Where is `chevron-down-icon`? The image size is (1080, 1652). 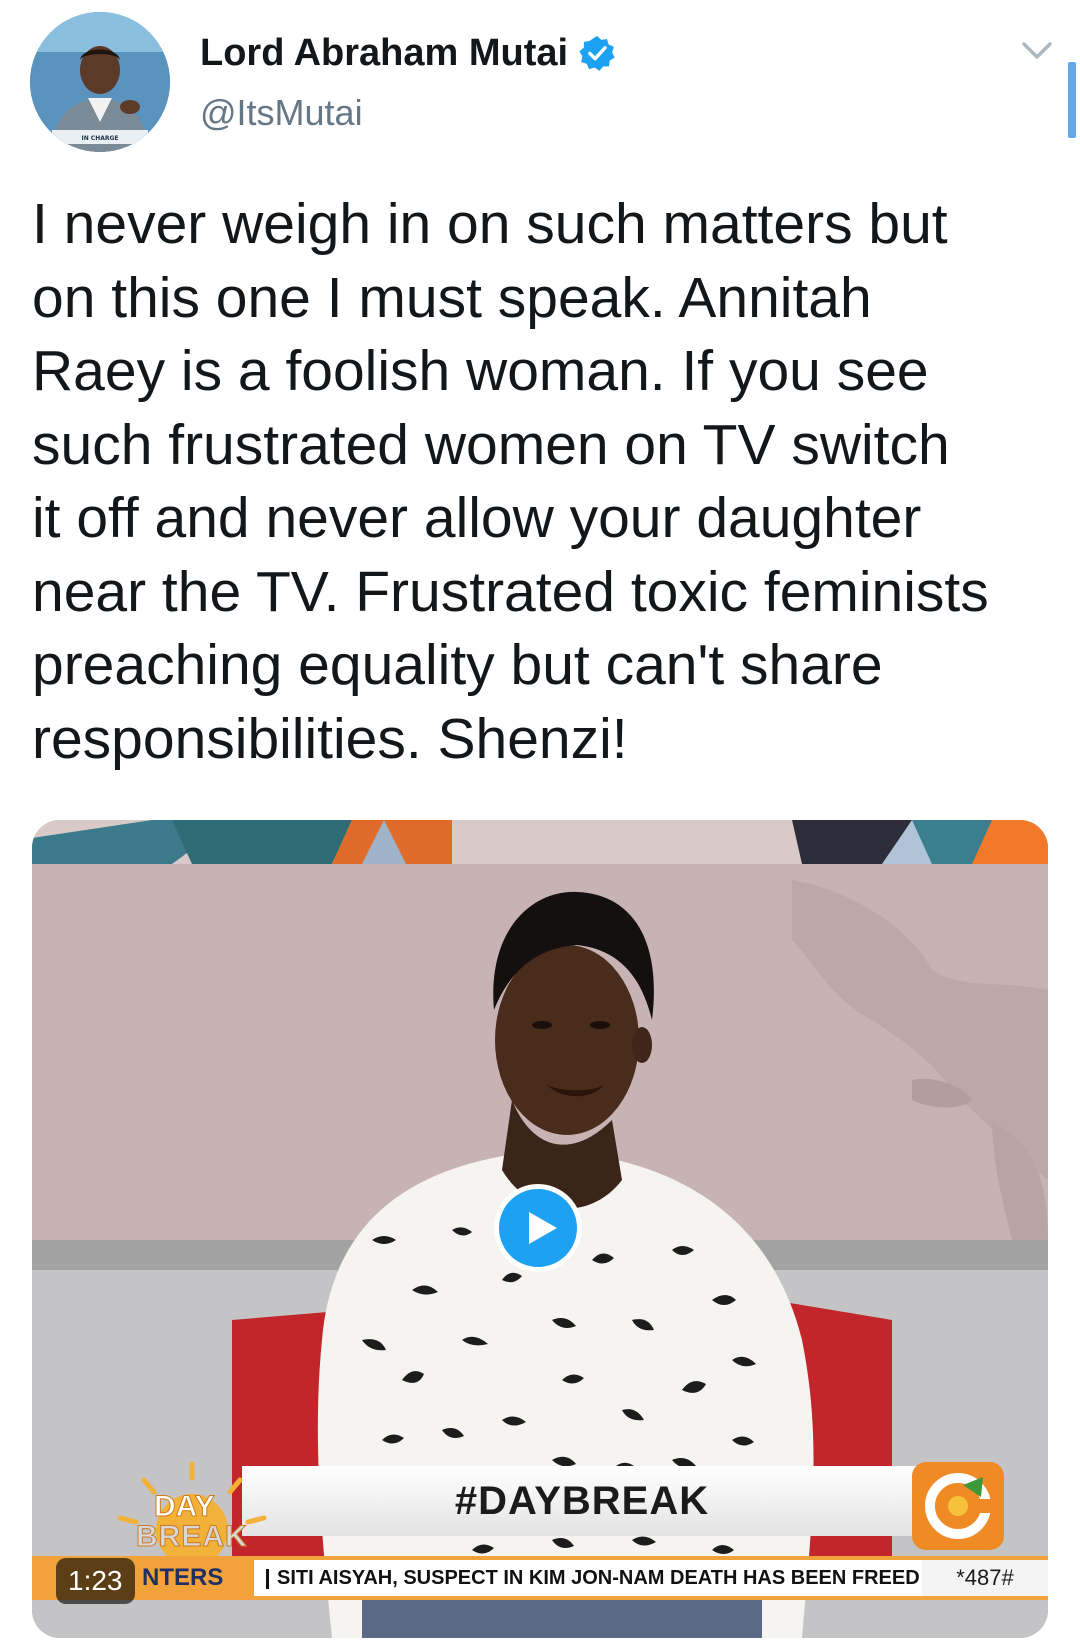
chevron-down-icon is located at coordinates (1037, 51).